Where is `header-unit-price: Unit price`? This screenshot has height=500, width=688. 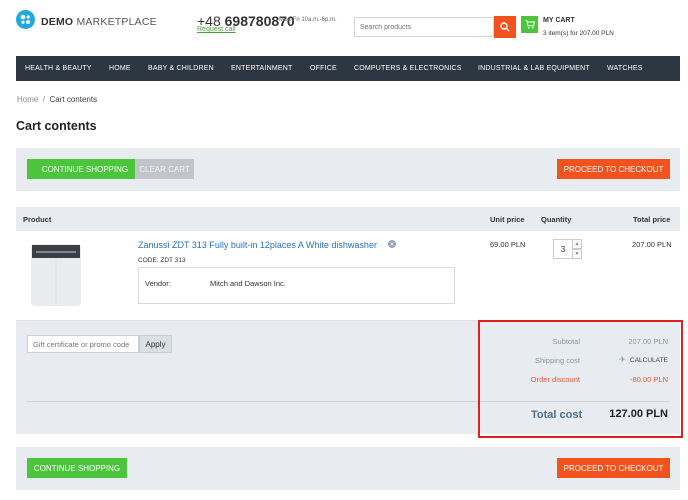 header-unit-price: Unit price is located at coordinates (507, 219).